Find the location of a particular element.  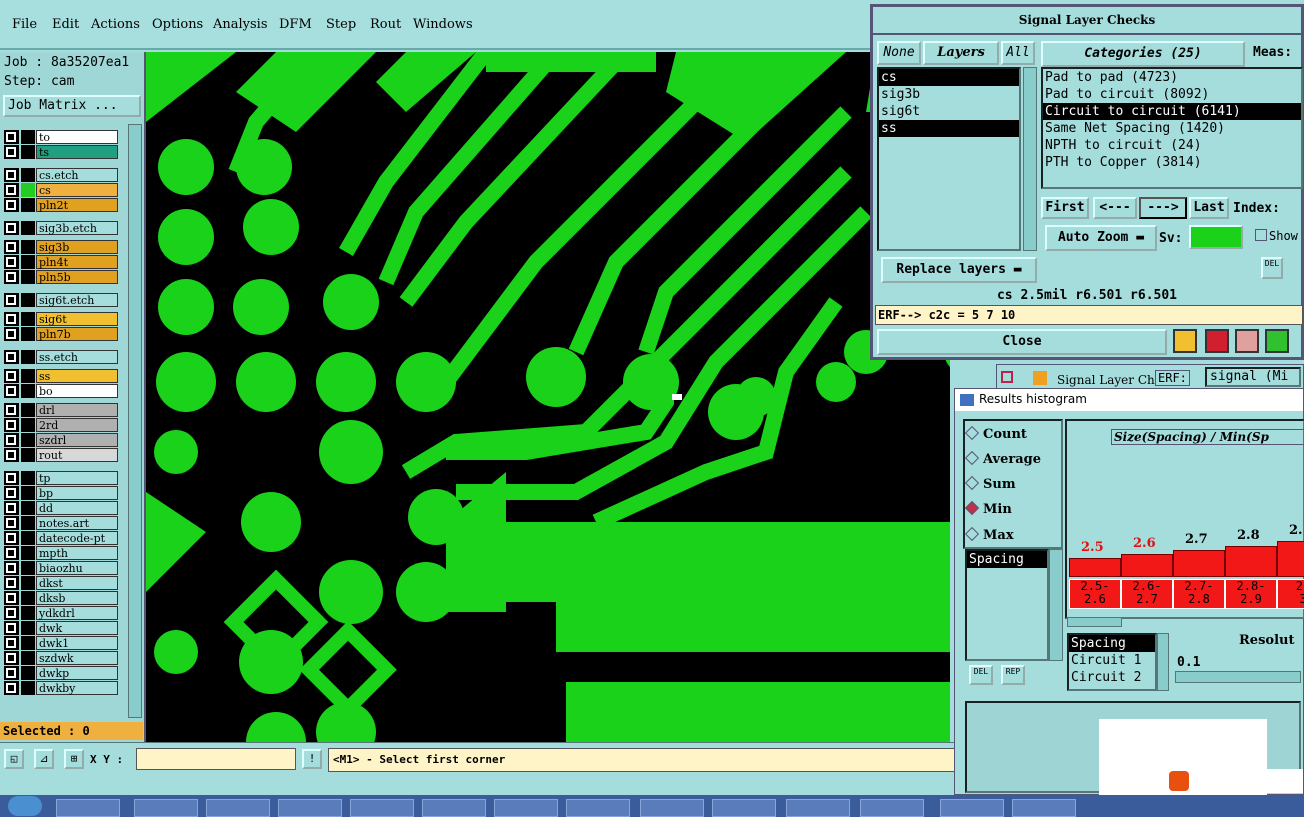

layer-name: biaozhu is located at coordinates (77, 568).